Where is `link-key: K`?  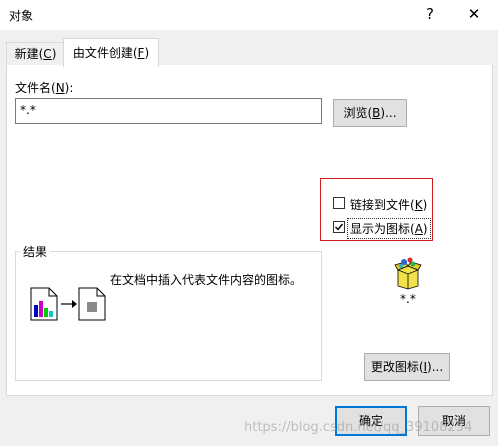
link-key: K is located at coordinates (418, 205).